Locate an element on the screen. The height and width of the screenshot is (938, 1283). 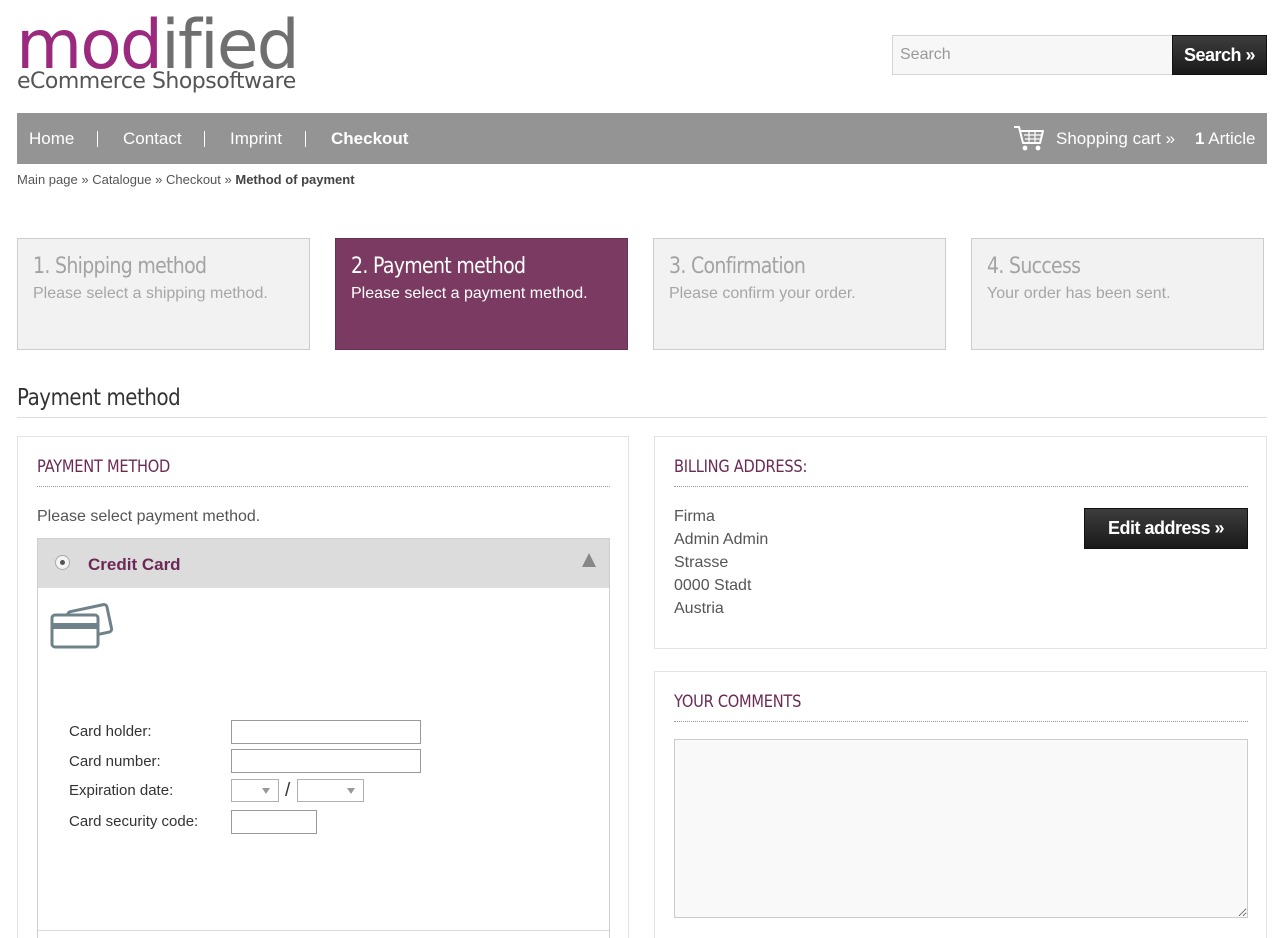
step-title: 1. Shipping method is located at coordinates (120, 266).